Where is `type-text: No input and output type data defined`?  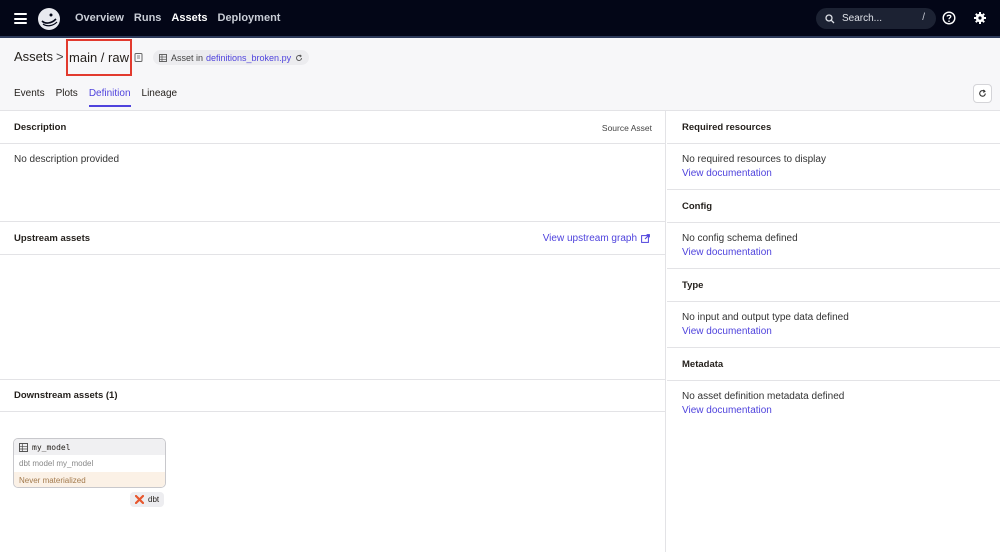 type-text: No input and output type data defined is located at coordinates (765, 317).